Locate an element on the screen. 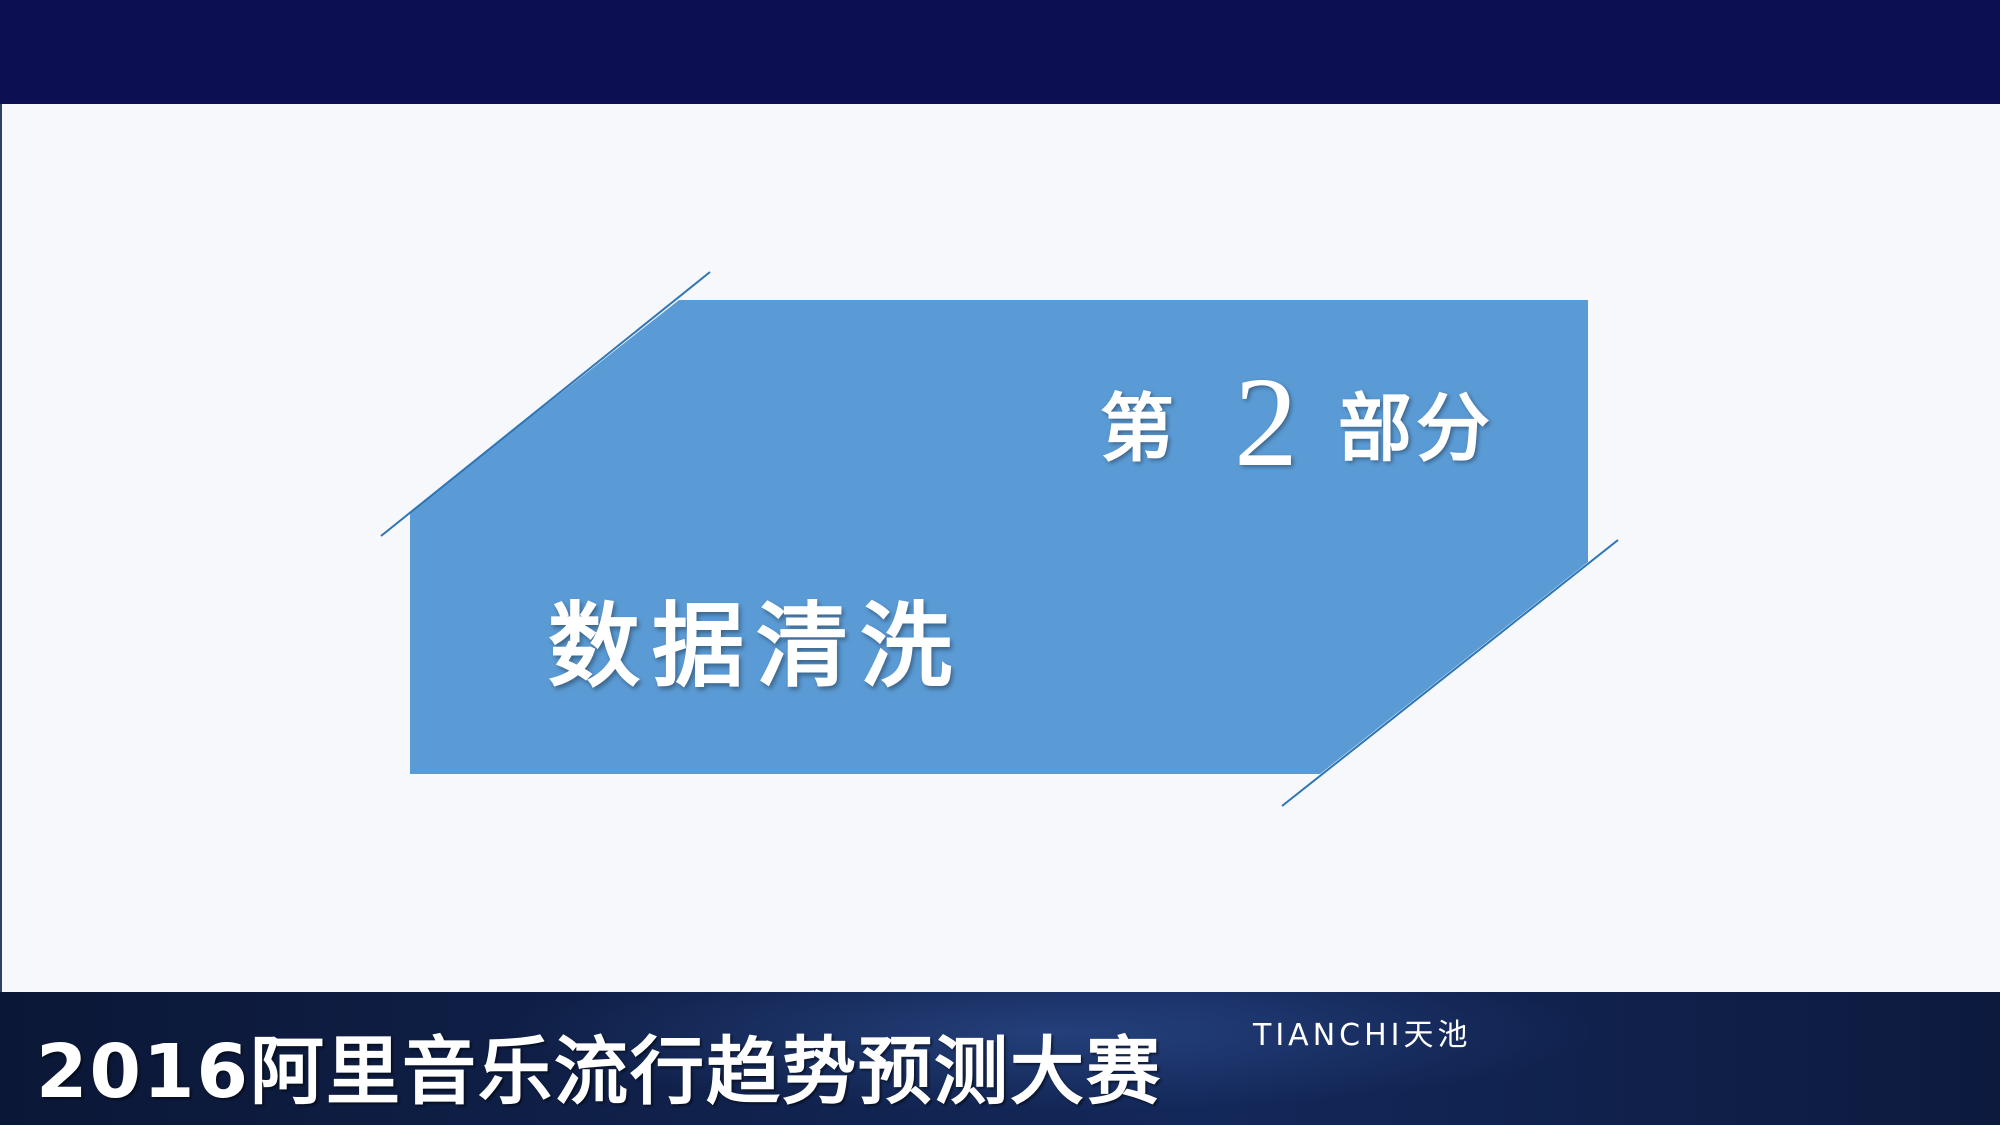 This screenshot has width=2000, height=1125. section-prefix: 第 is located at coordinates (1139, 428).